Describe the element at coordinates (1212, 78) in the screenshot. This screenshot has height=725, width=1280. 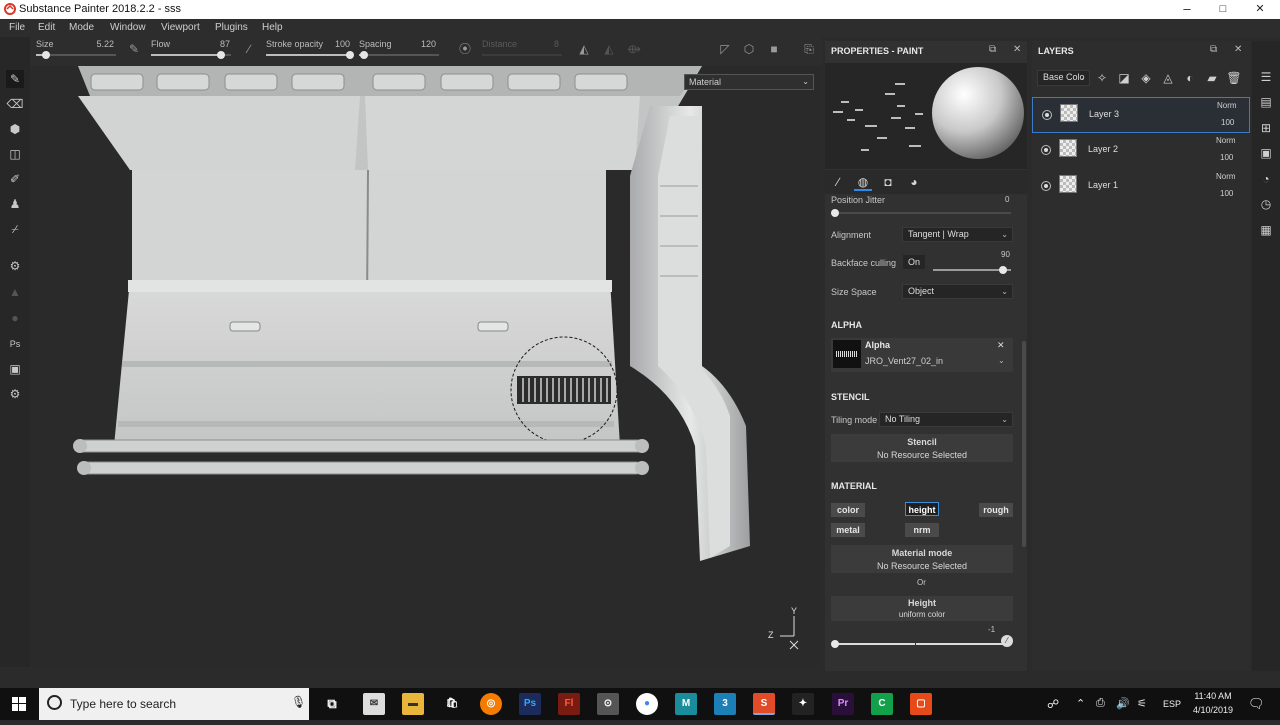
I see `add-folder-icon: ▰` at that location.